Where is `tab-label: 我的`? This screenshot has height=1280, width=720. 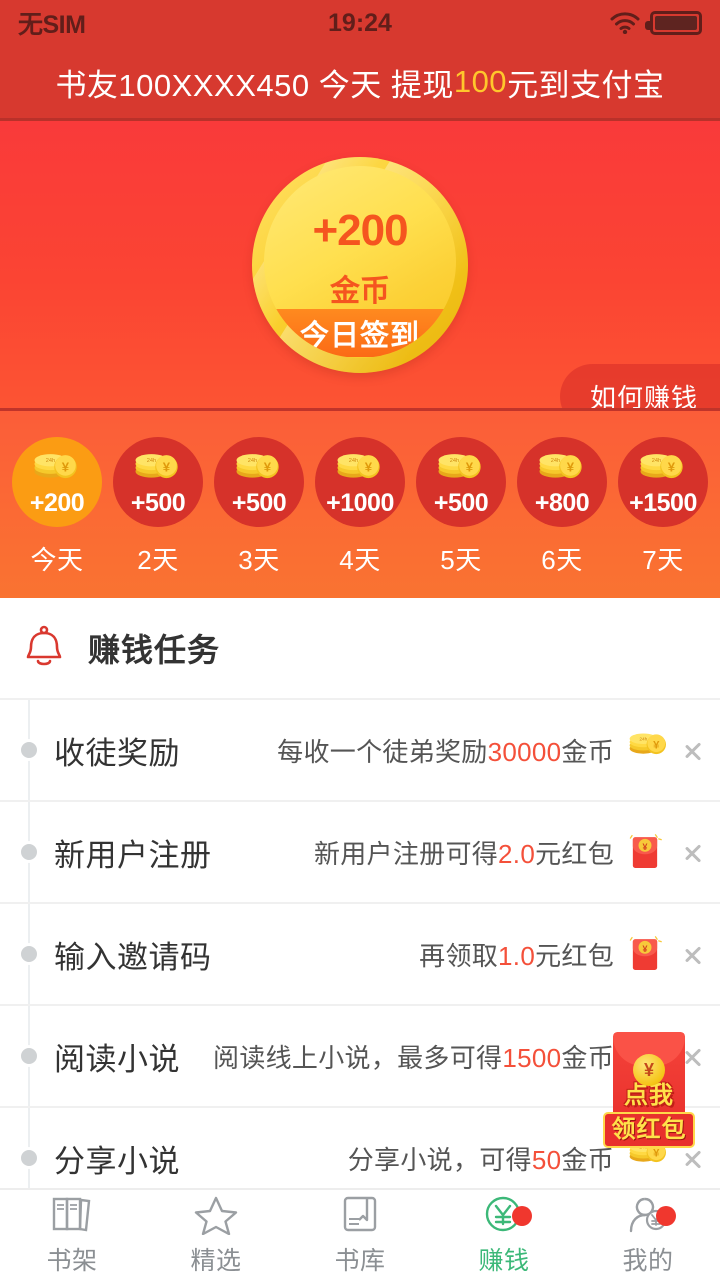
tab-label: 我的 is located at coordinates (648, 1261).